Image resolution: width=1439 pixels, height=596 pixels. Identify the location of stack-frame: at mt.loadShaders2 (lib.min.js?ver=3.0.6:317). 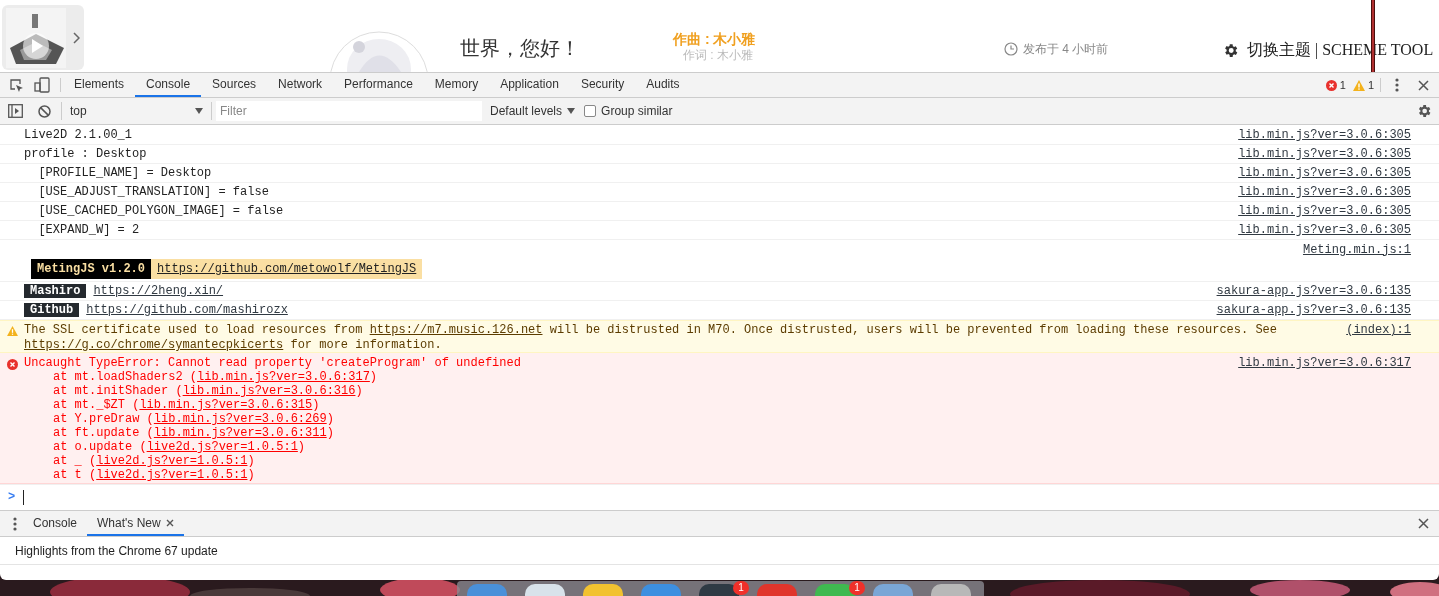
(272, 377).